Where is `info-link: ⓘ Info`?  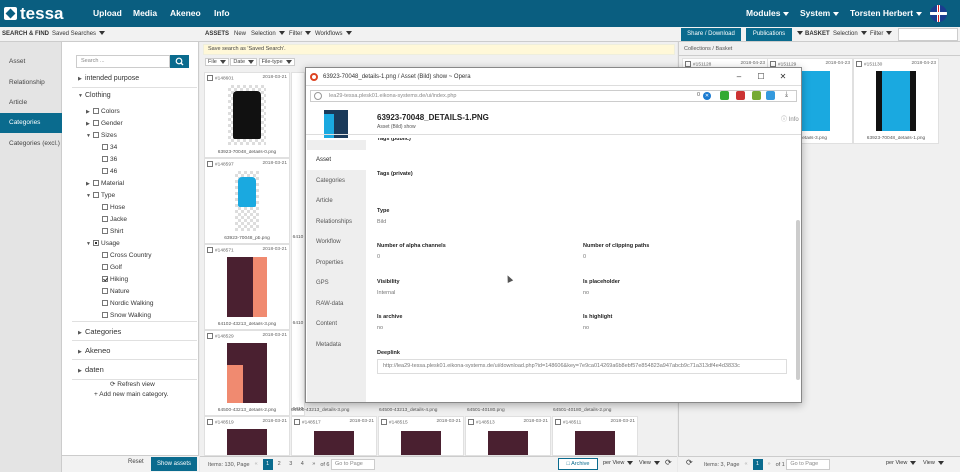 info-link: ⓘ Info is located at coordinates (790, 118).